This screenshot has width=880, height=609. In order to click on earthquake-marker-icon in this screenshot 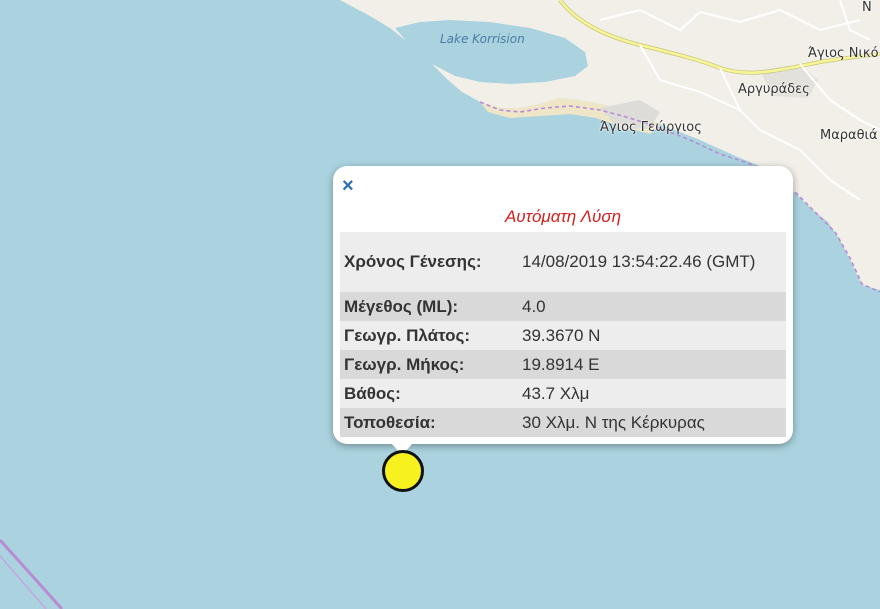, I will do `click(403, 471)`.